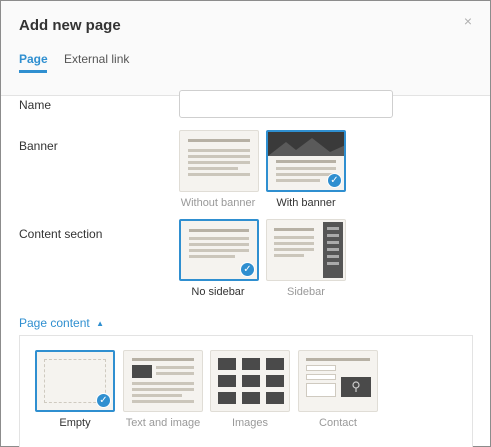  Describe the element at coordinates (306, 144) in the screenshot. I see `banner-image-icon` at that location.